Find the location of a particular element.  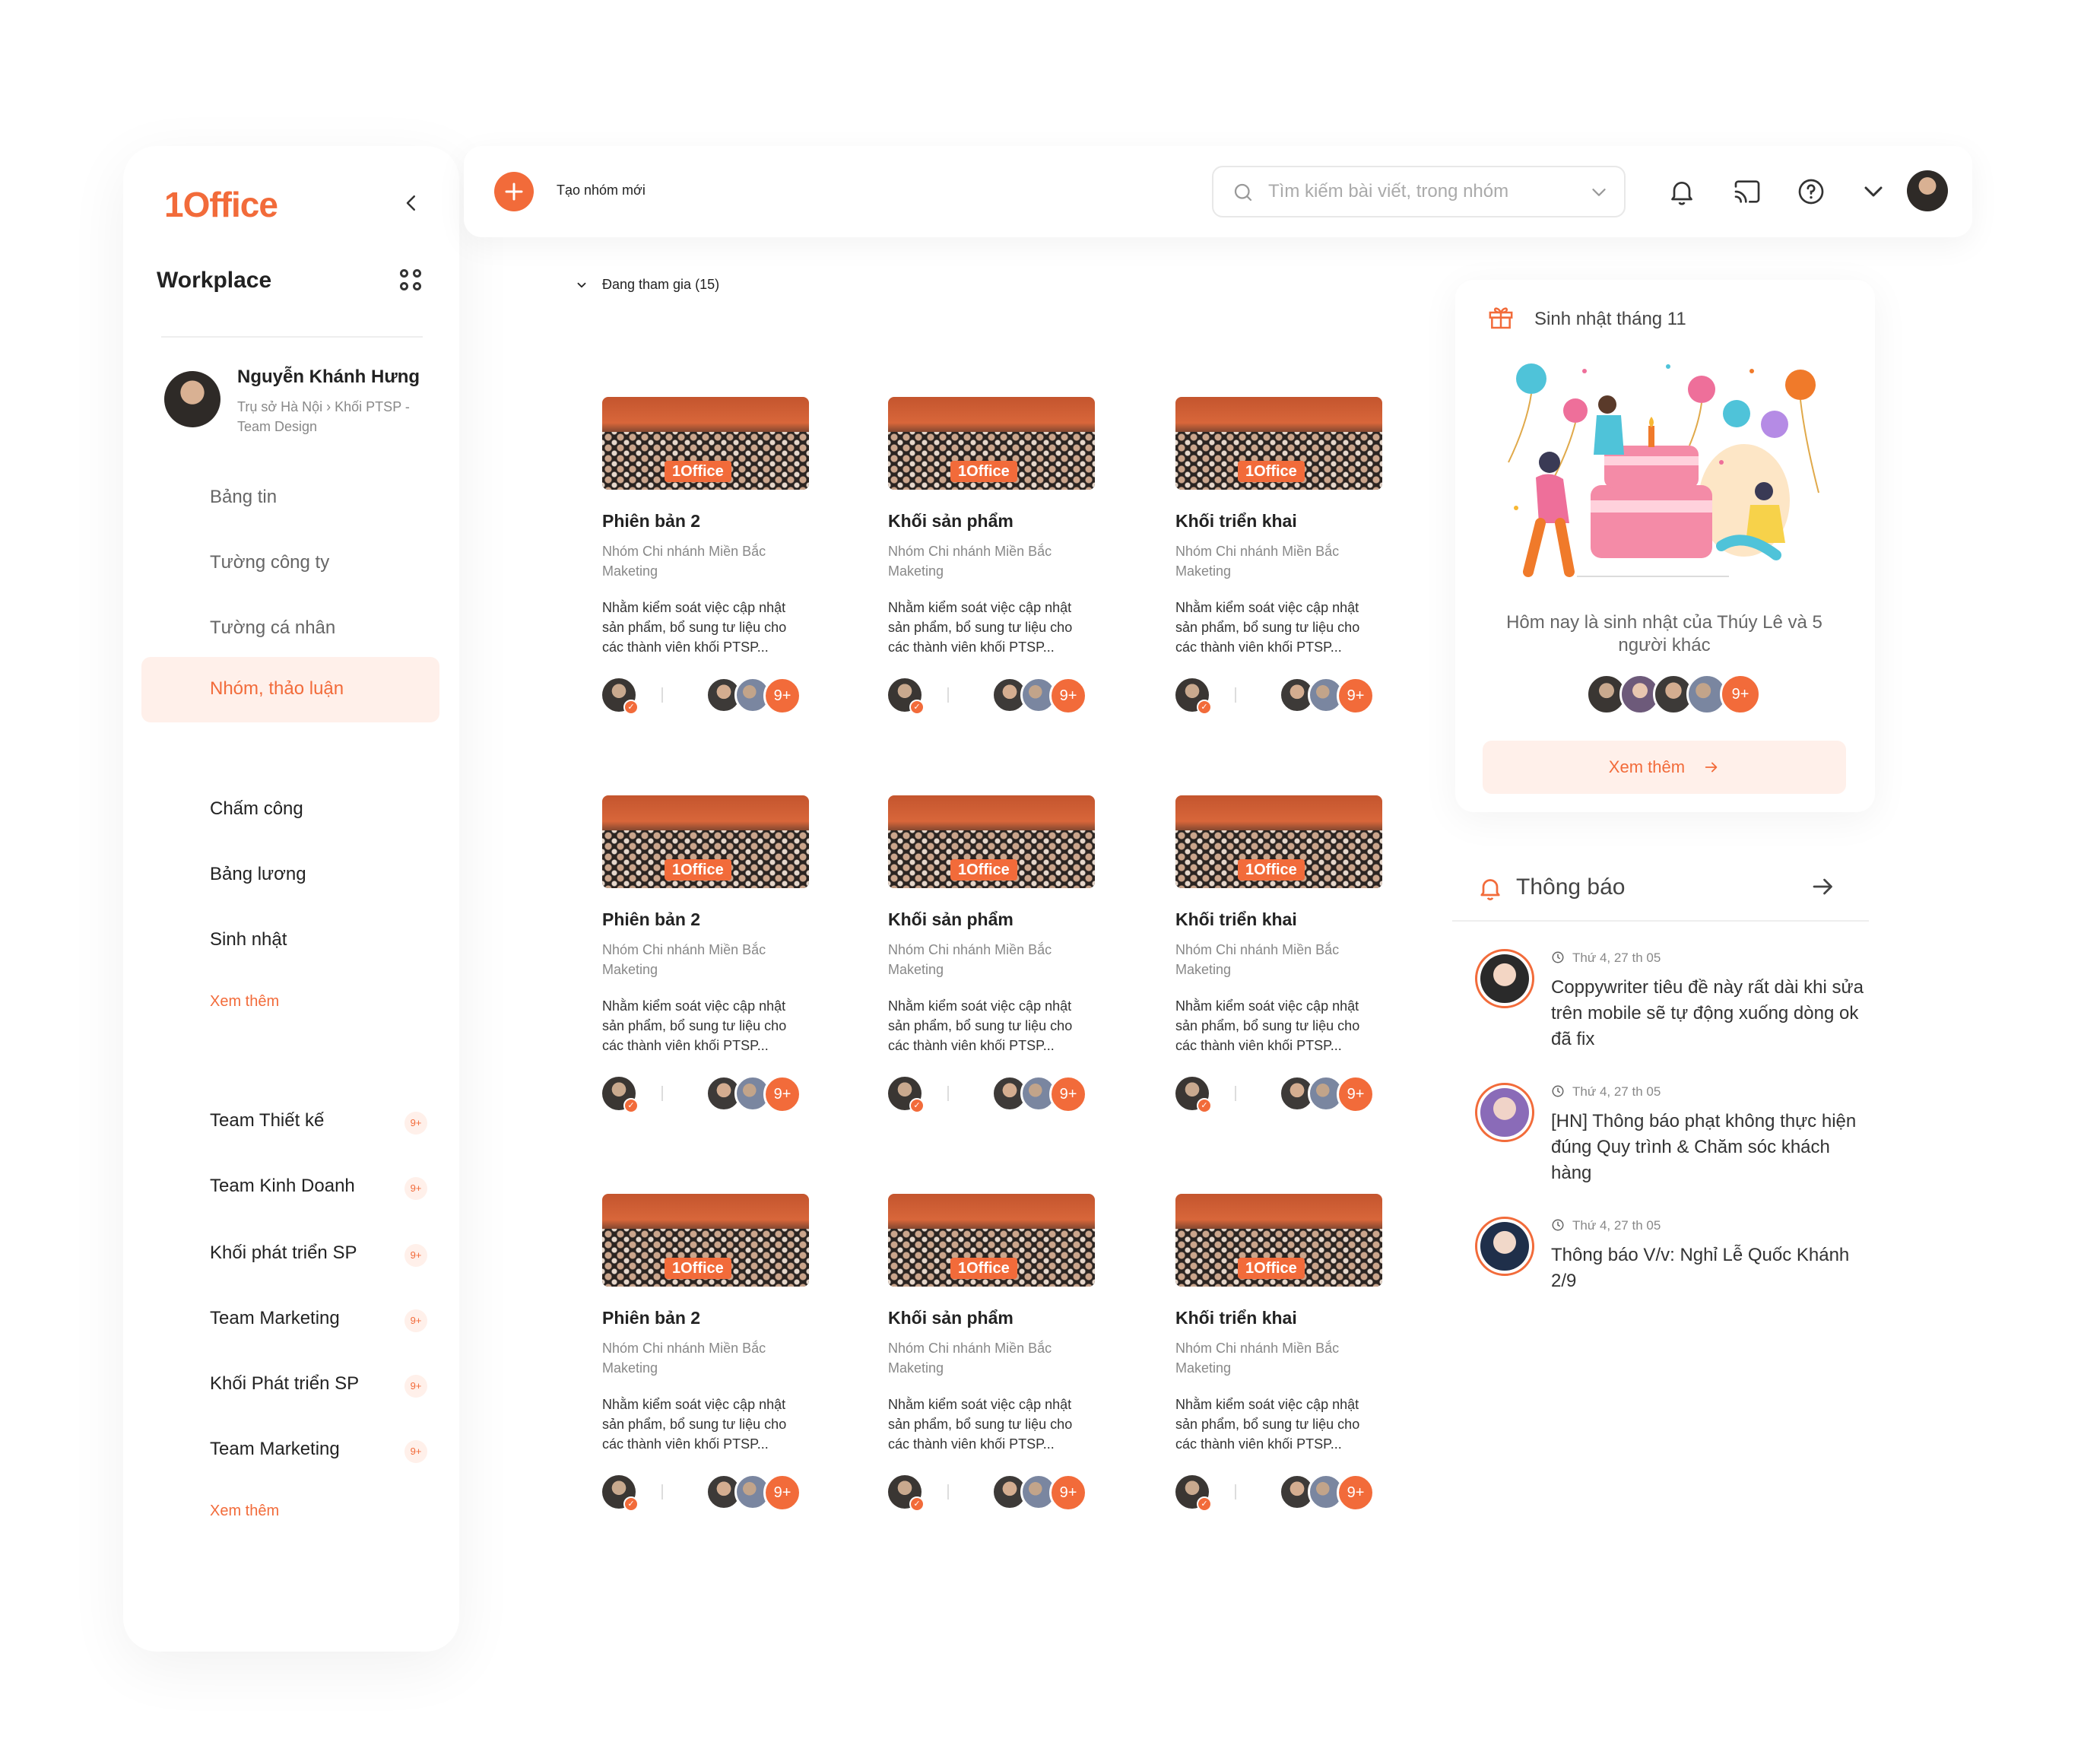

app-logo: 1Office is located at coordinates (221, 204).